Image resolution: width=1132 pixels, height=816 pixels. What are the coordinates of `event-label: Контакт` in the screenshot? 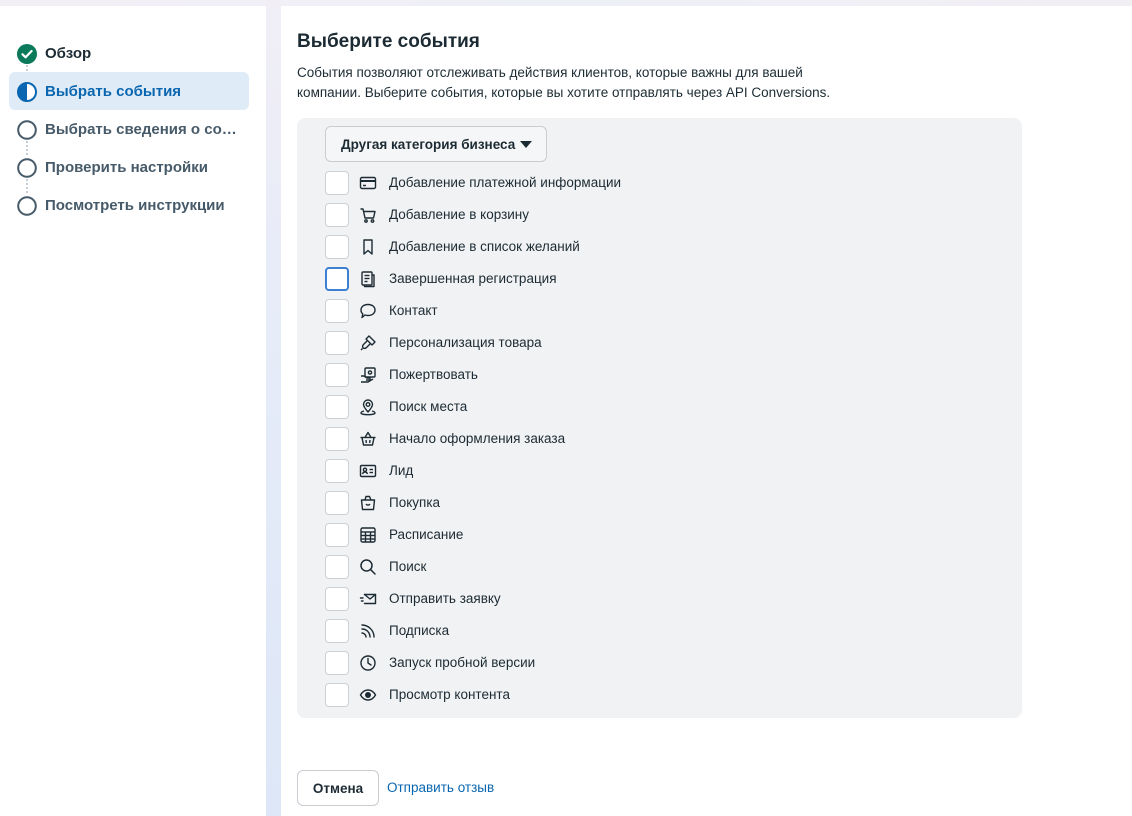 It's located at (413, 310).